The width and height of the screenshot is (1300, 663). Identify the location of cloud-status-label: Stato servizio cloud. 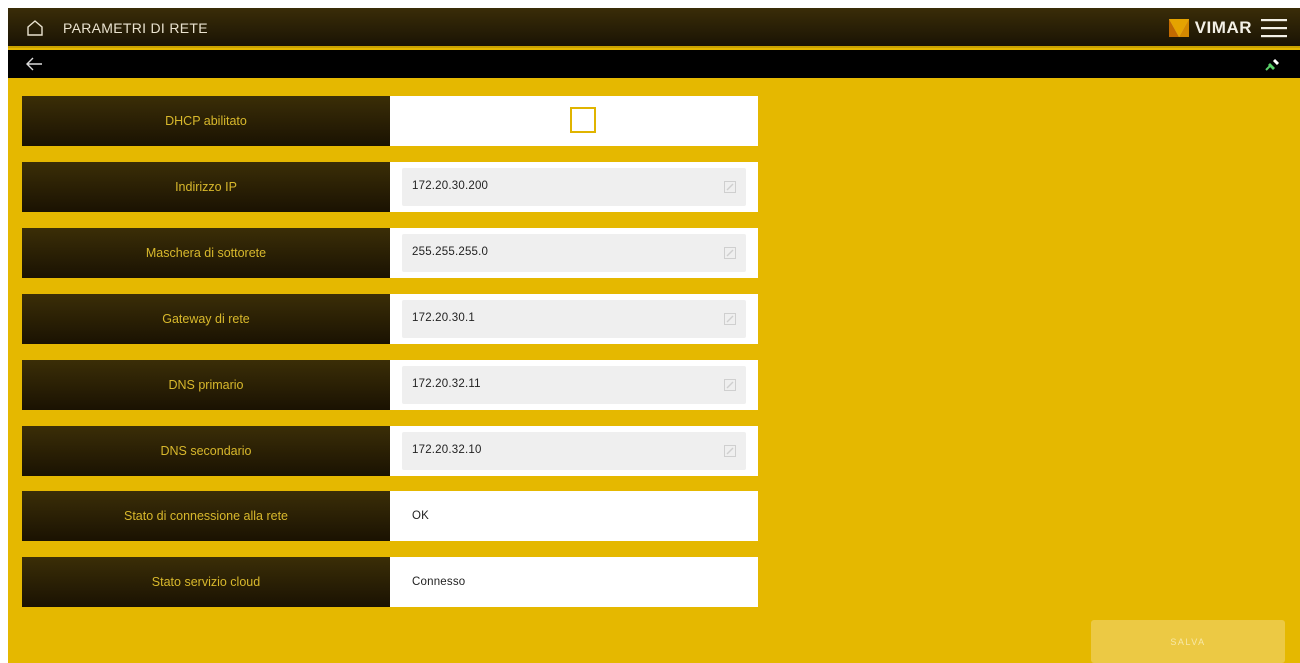
(206, 582).